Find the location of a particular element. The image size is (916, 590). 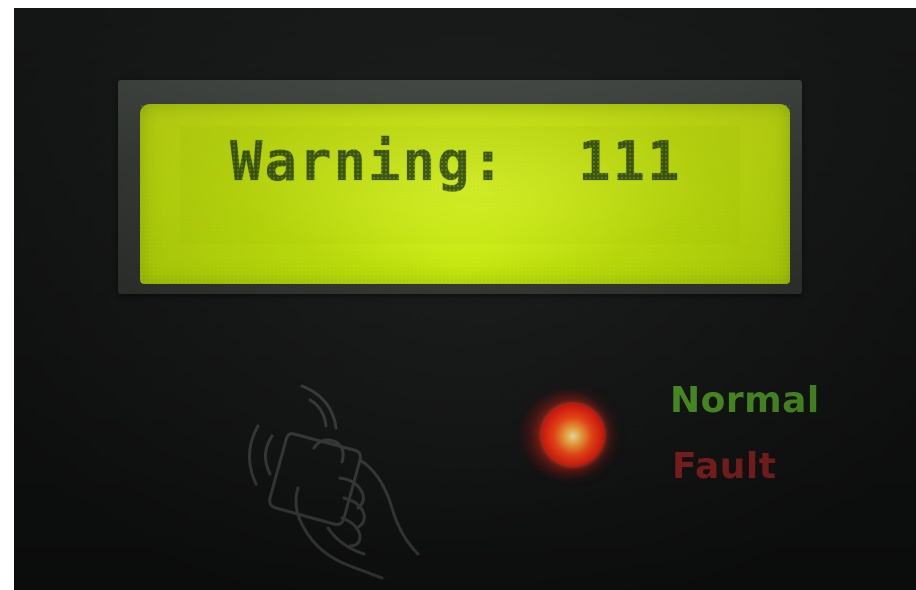

fault-label: Fault is located at coordinates (724, 466).